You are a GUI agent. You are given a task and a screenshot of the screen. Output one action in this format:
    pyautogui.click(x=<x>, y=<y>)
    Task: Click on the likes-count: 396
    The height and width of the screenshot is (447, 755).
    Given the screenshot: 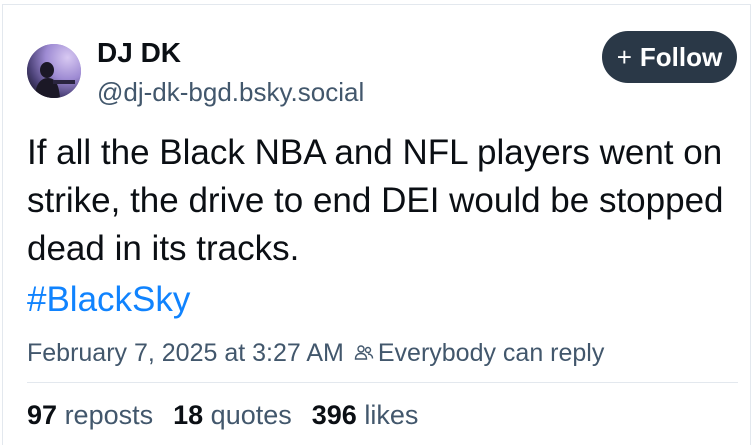 What is the action you would take?
    pyautogui.click(x=334, y=415)
    